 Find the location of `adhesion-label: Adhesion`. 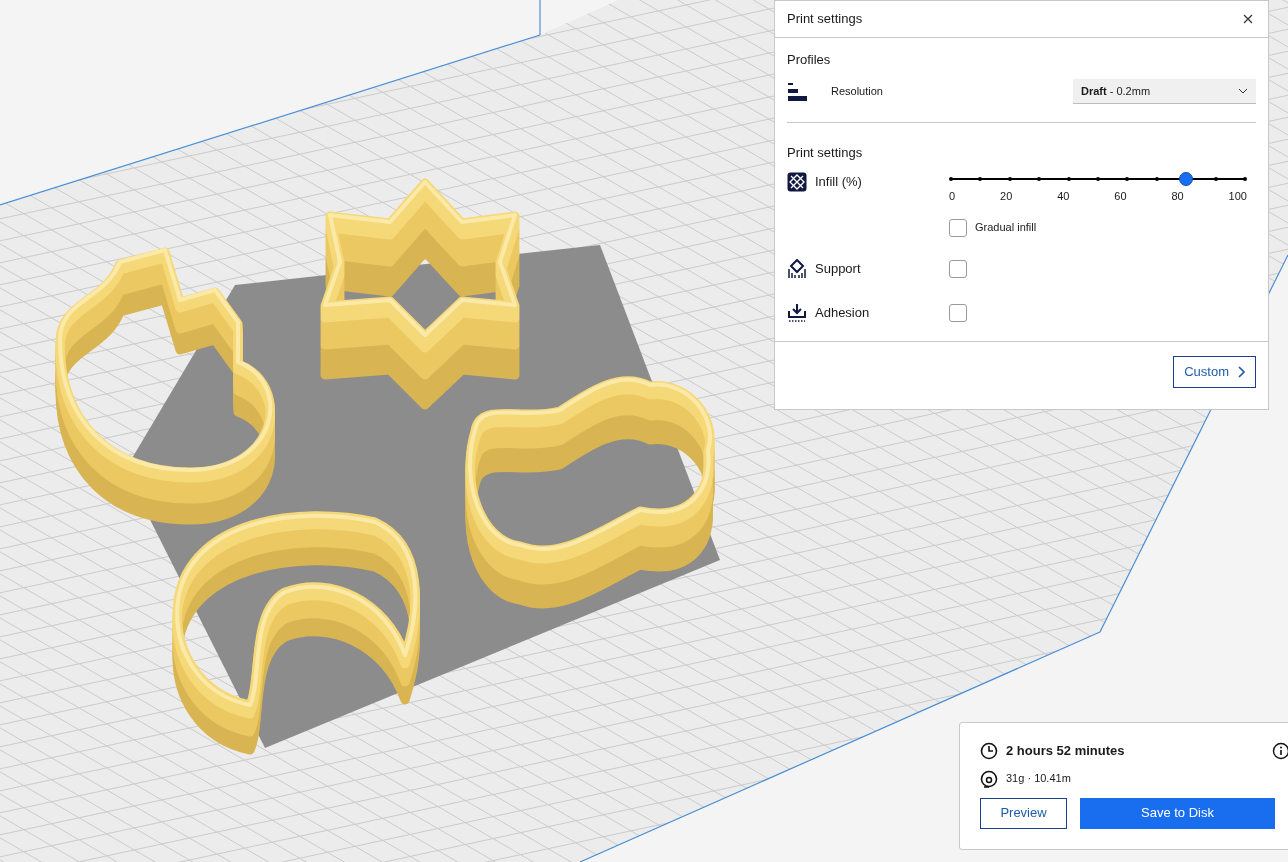

adhesion-label: Adhesion is located at coordinates (842, 312).